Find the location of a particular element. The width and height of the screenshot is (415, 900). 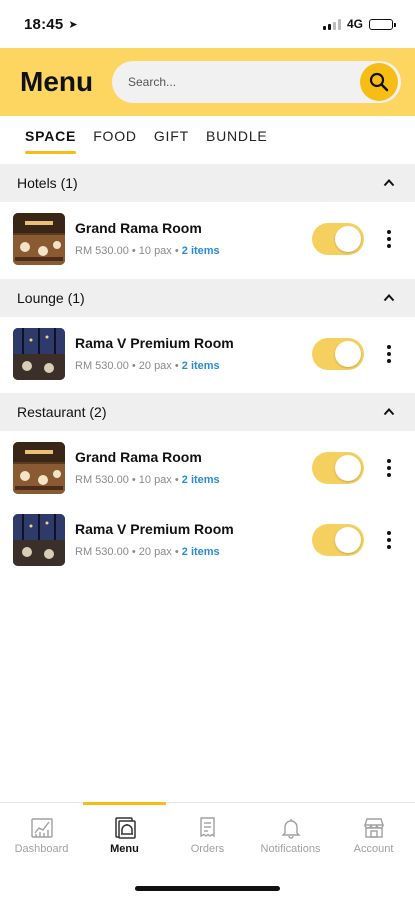

status-time: 18:45 is located at coordinates (44, 24).